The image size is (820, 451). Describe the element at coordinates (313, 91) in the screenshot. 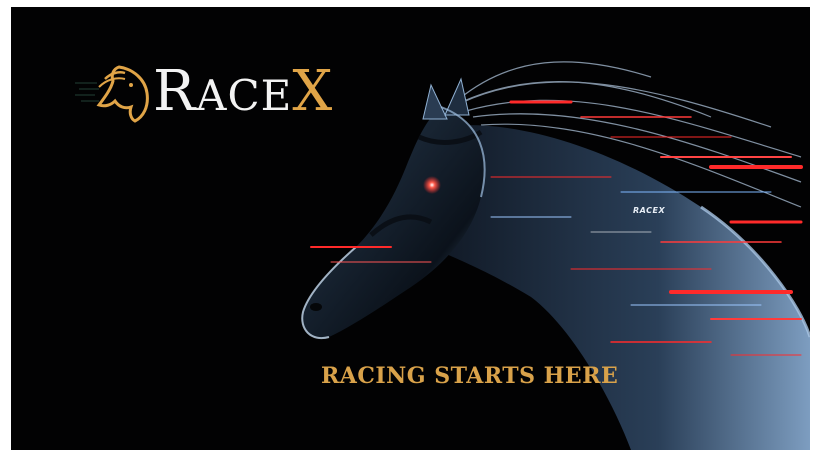

I see `brand-name-tail: X` at that location.